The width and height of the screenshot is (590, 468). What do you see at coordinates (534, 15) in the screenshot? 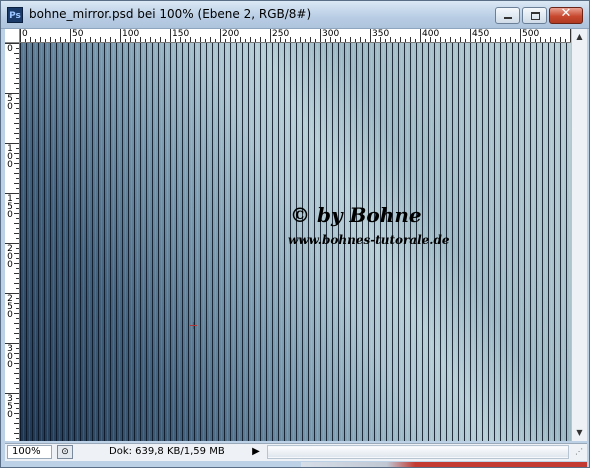
I see `maximize-button` at bounding box center [534, 15].